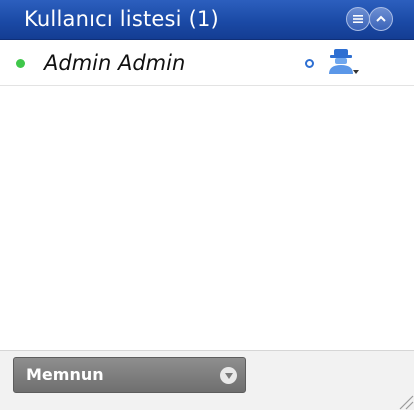 The image size is (414, 410). Describe the element at coordinates (207, 66) in the screenshot. I see `user-list-item: Admin Admin` at that location.